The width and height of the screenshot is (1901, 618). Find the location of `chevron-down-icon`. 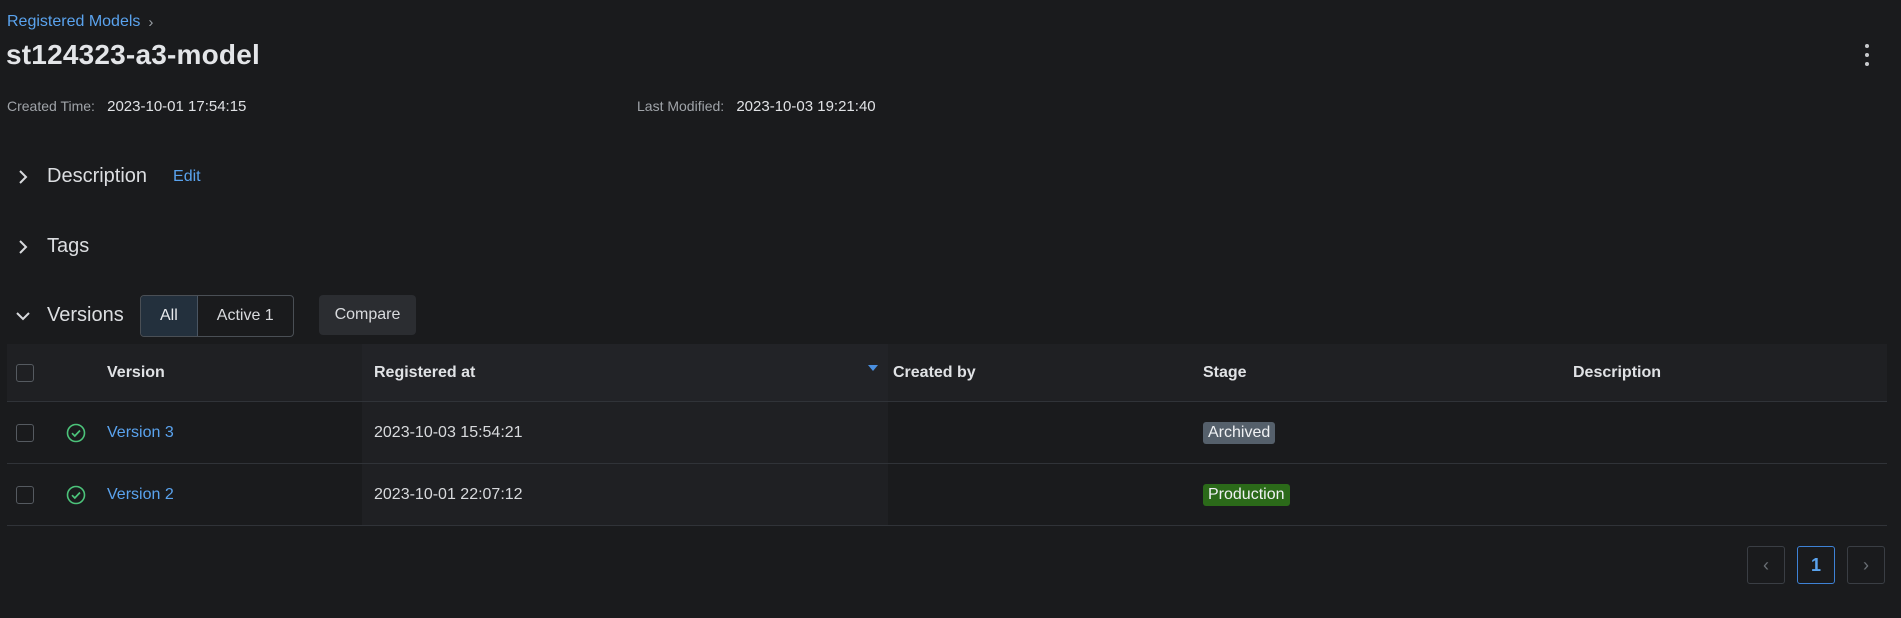

chevron-down-icon is located at coordinates (23, 315).